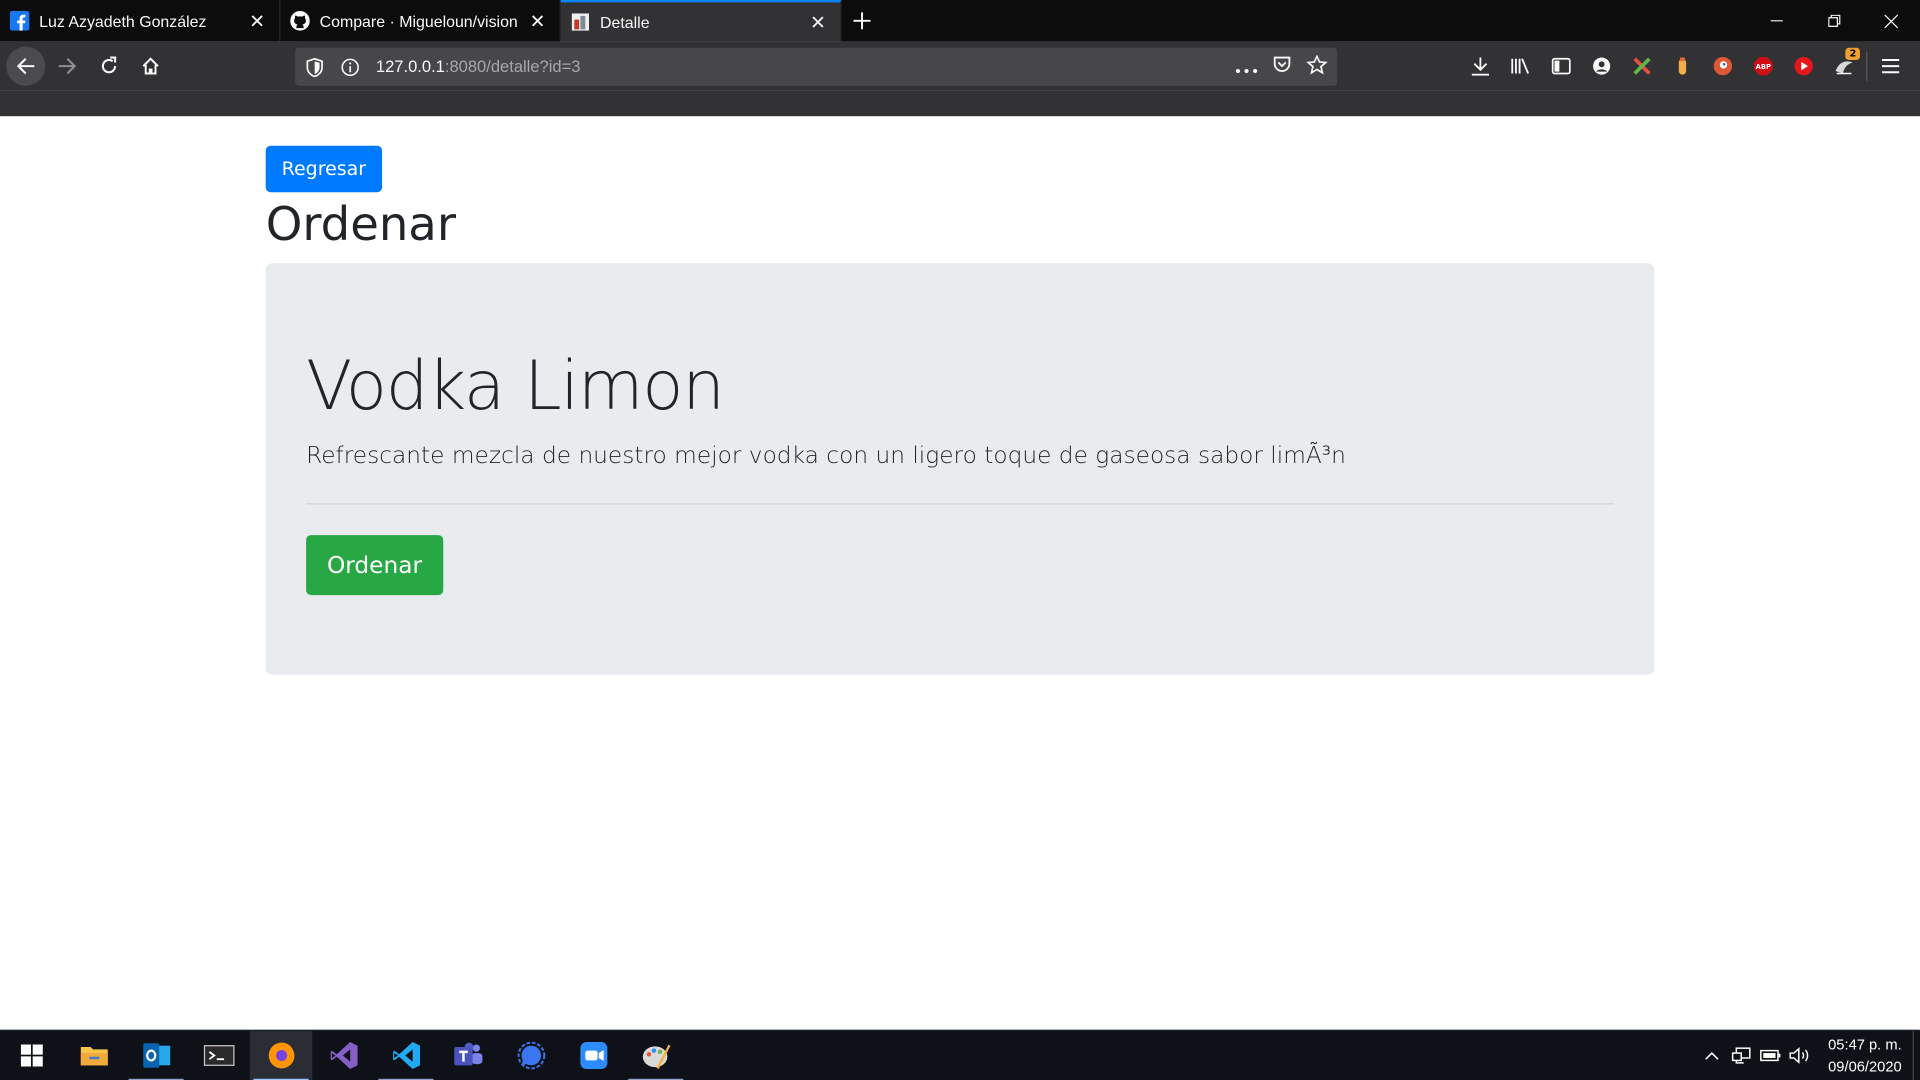  I want to click on arrow-left-icon, so click(25, 66).